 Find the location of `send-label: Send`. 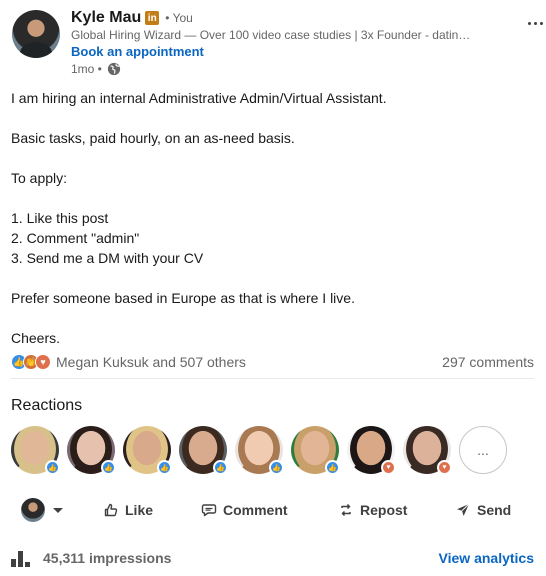

send-label: Send is located at coordinates (494, 510).